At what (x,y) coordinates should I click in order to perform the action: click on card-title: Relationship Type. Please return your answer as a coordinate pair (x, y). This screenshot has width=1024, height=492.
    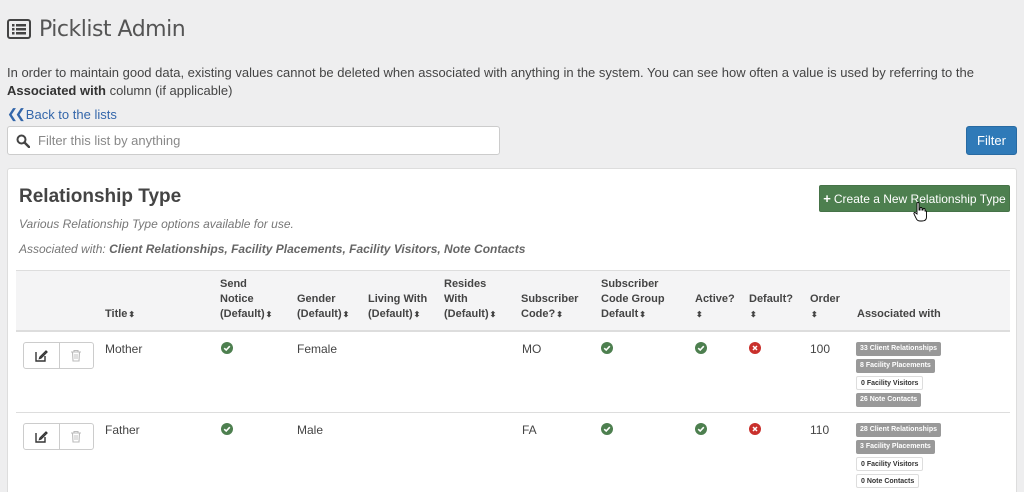
    Looking at the image, I should click on (100, 196).